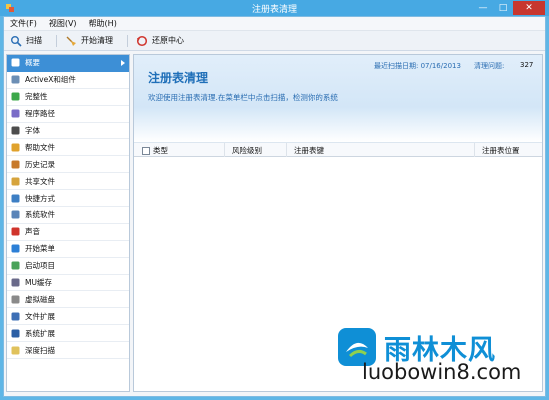 The image size is (549, 400). What do you see at coordinates (243, 97) in the screenshot?
I see `welcome-description: 欢迎使用注册表清理.在菜单栏中点击扫描，检测你的系统` at bounding box center [243, 97].